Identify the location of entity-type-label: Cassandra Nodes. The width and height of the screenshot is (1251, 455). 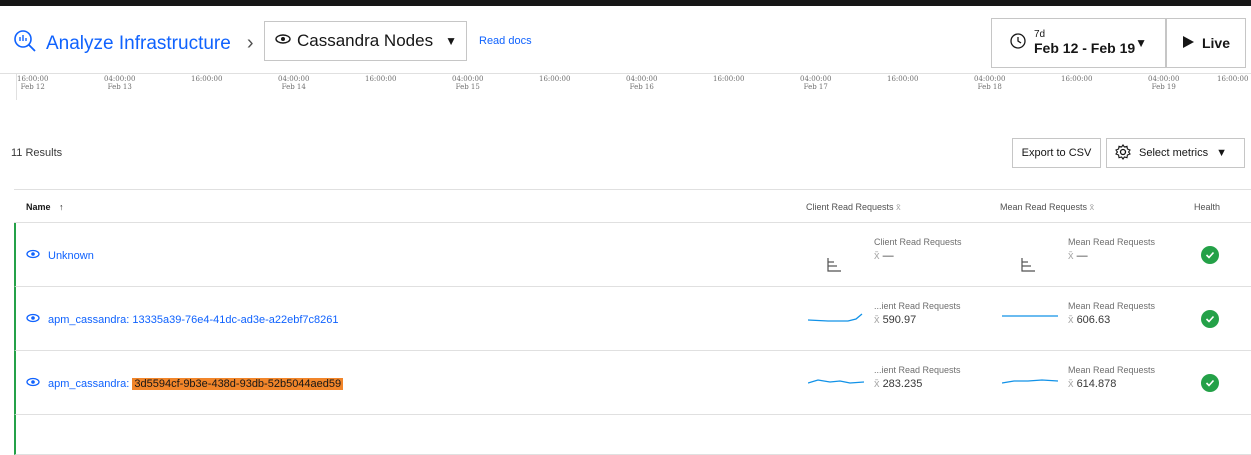
(365, 40).